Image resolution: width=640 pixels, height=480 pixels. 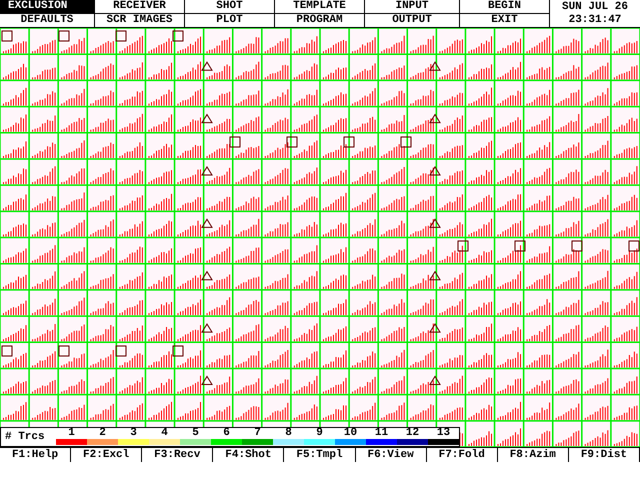 I want to click on function-key: F2:Excl, so click(x=106, y=455).